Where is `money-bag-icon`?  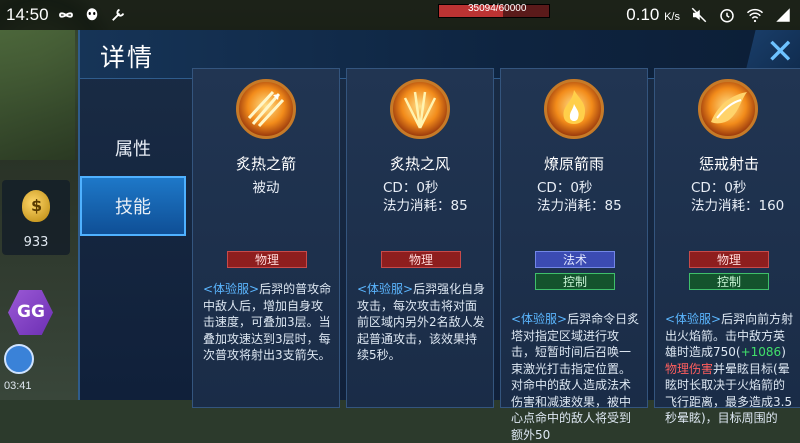 money-bag-icon is located at coordinates (36, 206).